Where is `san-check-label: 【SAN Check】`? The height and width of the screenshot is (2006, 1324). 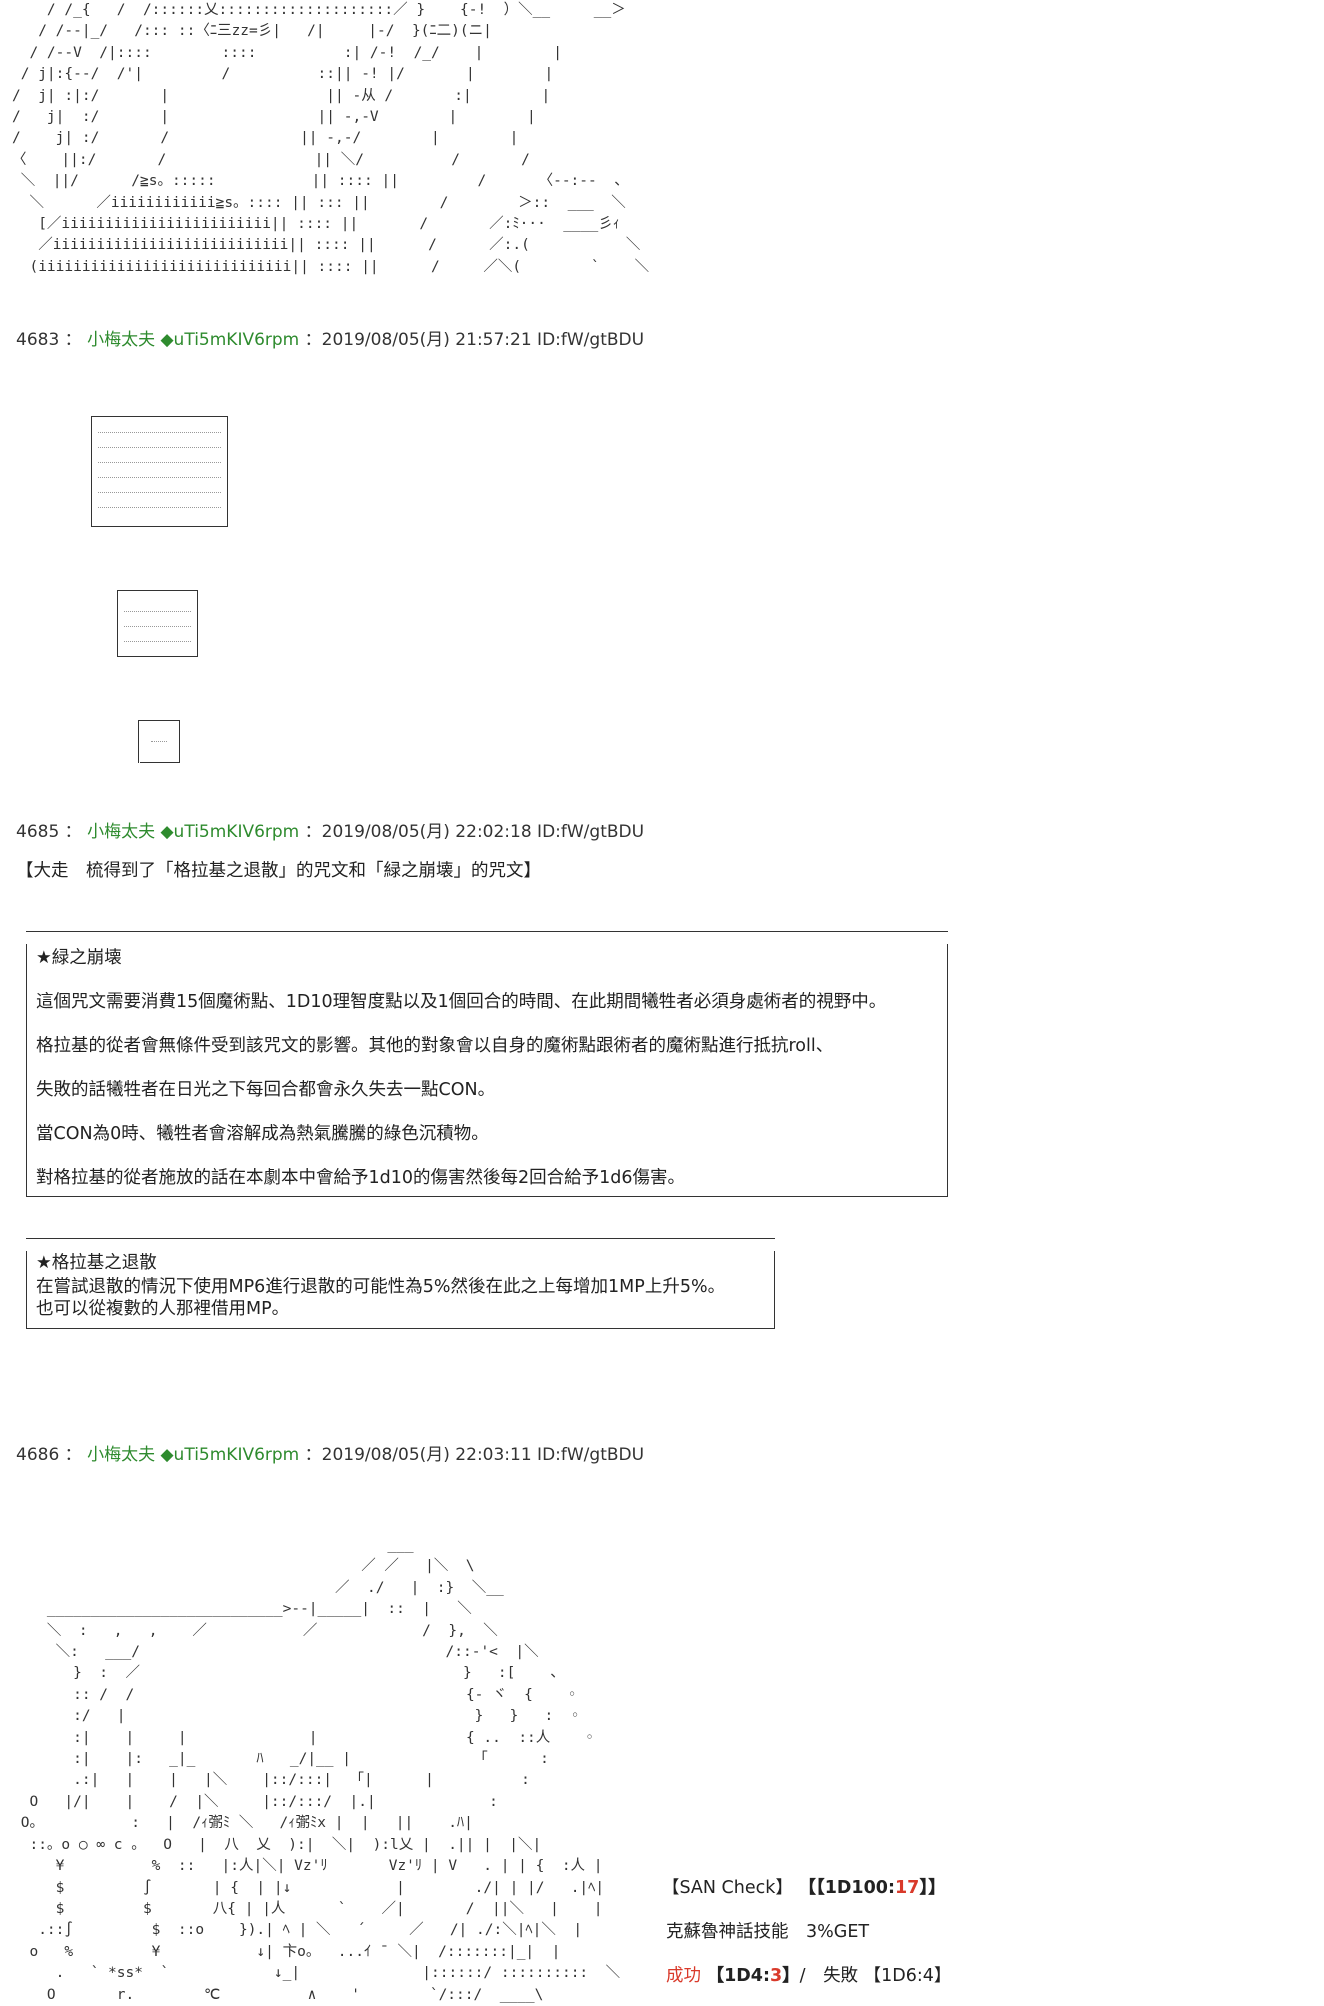
san-check-label: 【SAN Check】 is located at coordinates (727, 1888).